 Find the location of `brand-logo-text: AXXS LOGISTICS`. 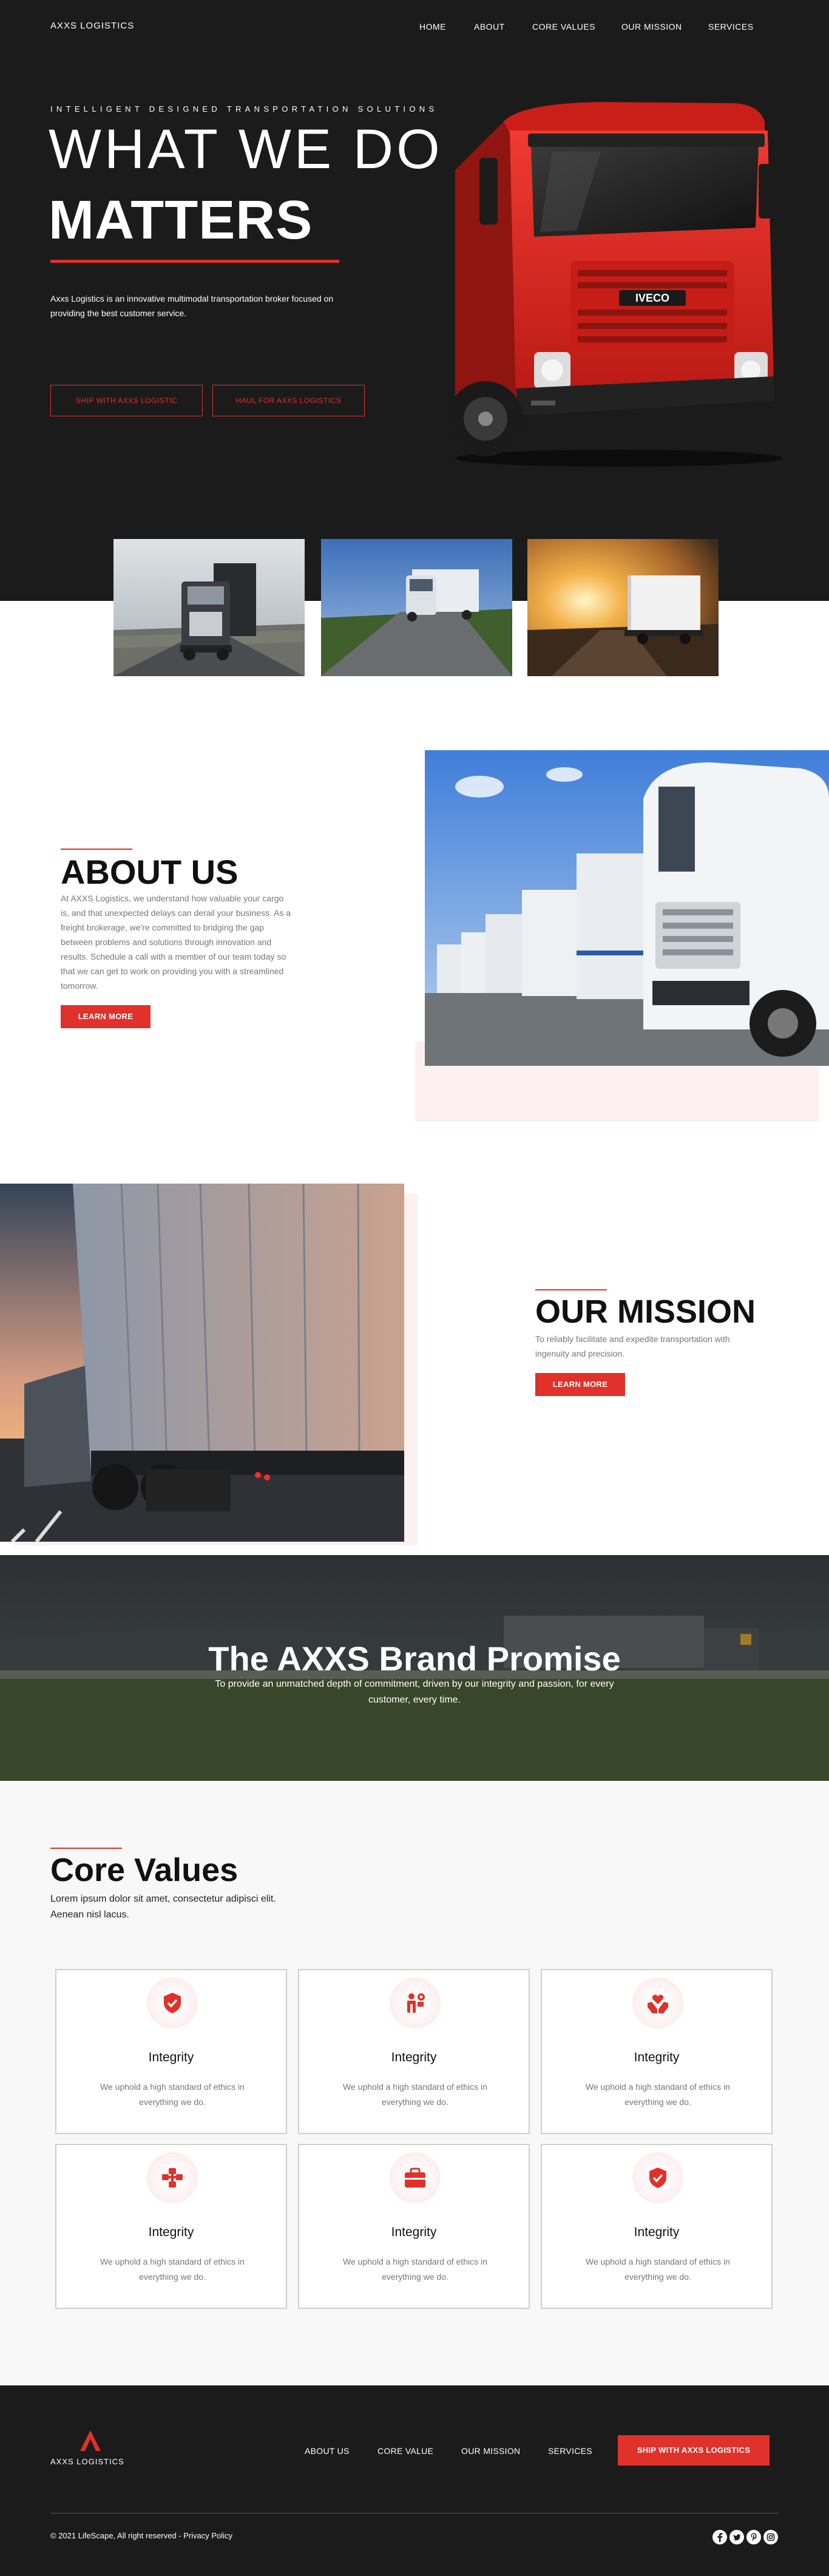

brand-logo-text: AXXS LOGISTICS is located at coordinates (92, 26).